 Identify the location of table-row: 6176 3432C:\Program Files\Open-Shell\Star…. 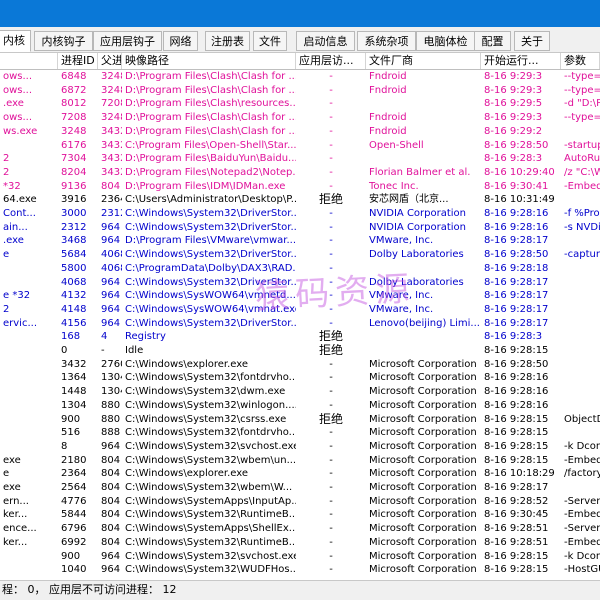
(300, 146).